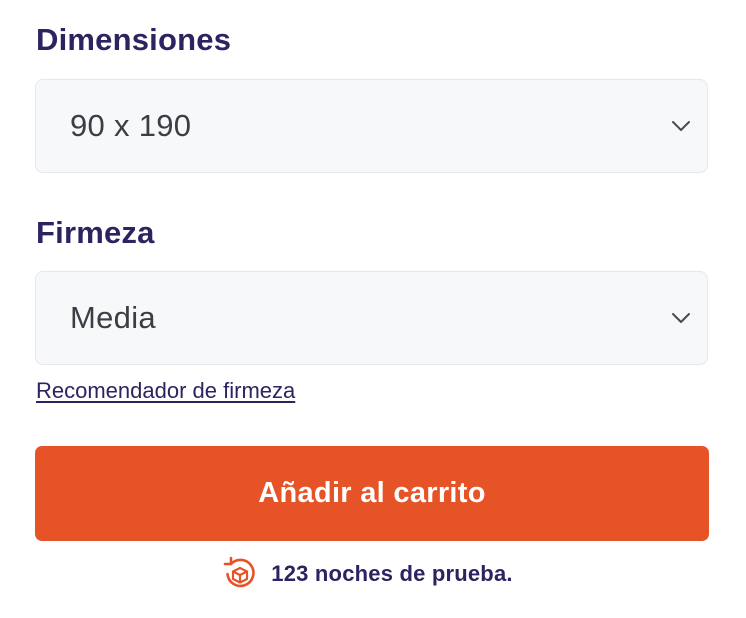 The width and height of the screenshot is (746, 618). What do you see at coordinates (372, 493) in the screenshot?
I see `add-to-cart-button: Añadir al carrito` at bounding box center [372, 493].